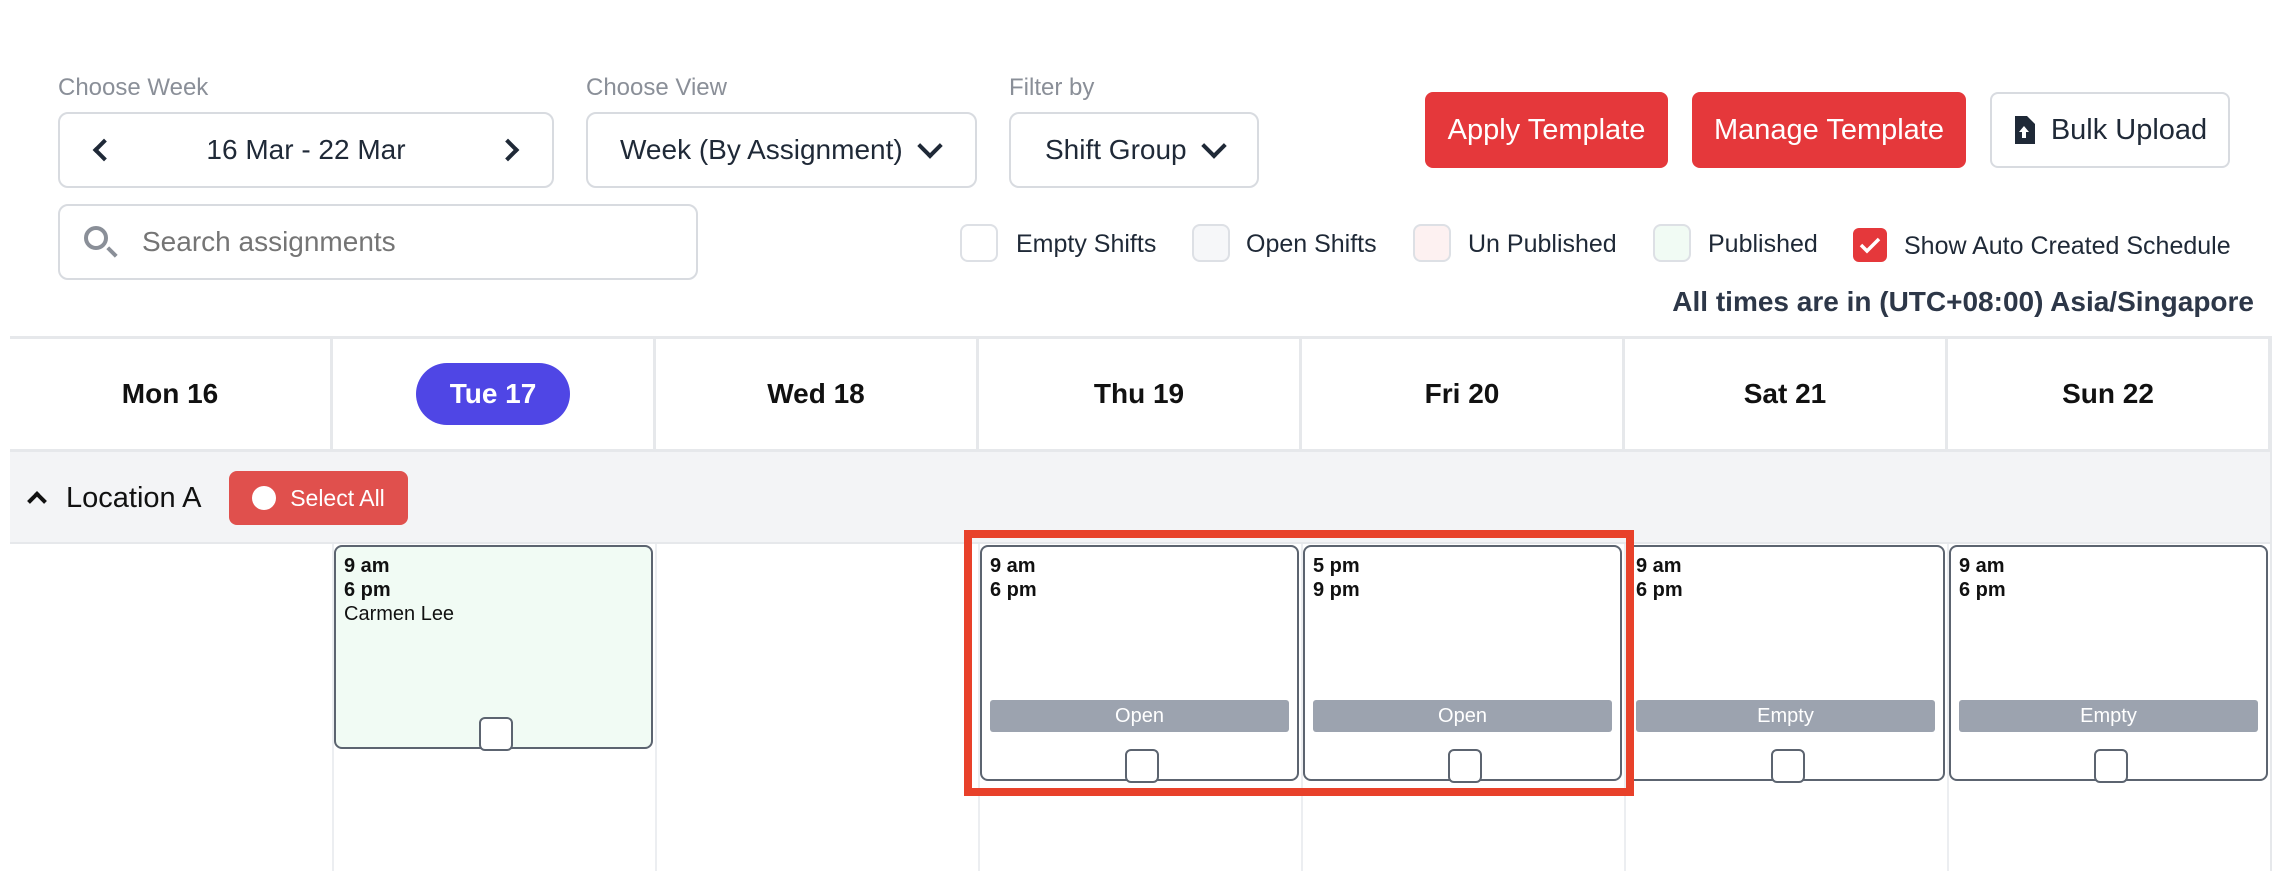  I want to click on auto-created-checkbox, so click(1870, 245).